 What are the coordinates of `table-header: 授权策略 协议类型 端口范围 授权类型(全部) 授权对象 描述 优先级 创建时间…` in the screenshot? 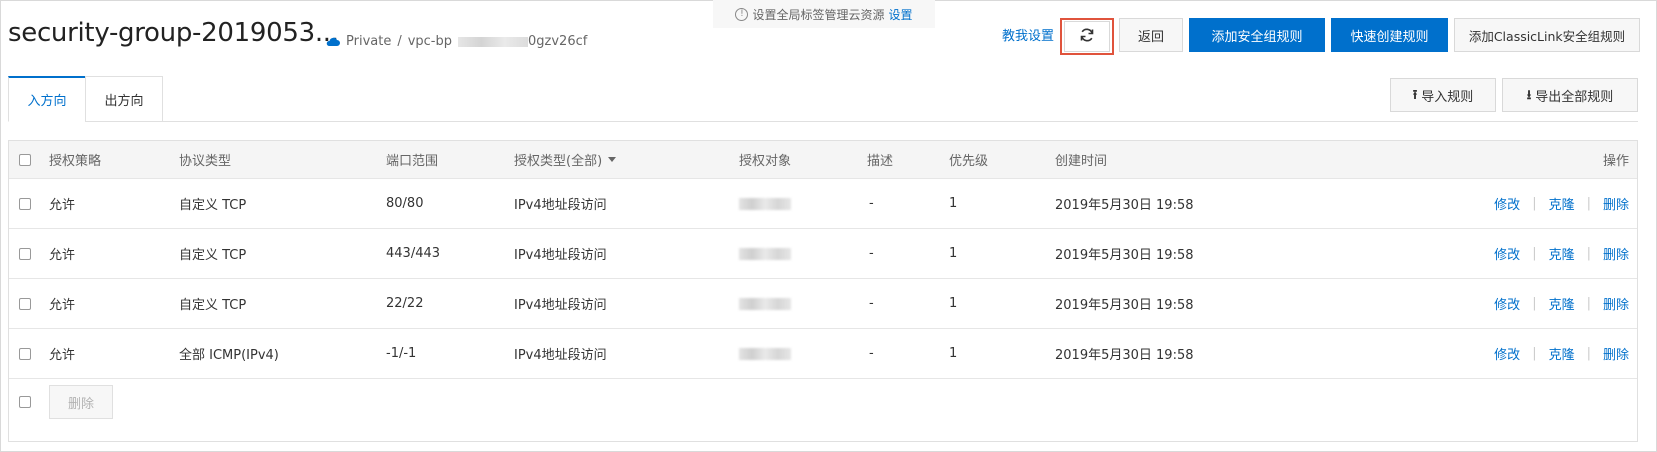 It's located at (823, 160).